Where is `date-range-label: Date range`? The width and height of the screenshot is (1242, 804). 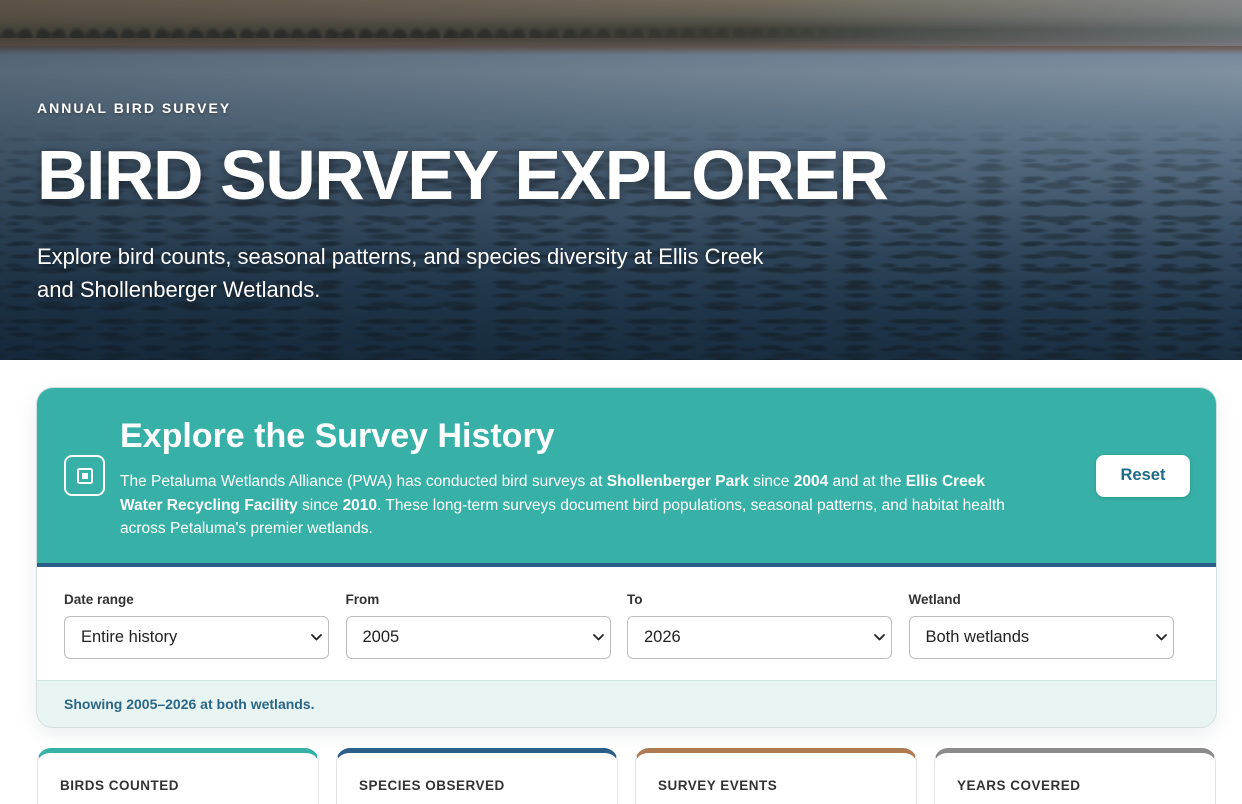 date-range-label: Date range is located at coordinates (99, 599).